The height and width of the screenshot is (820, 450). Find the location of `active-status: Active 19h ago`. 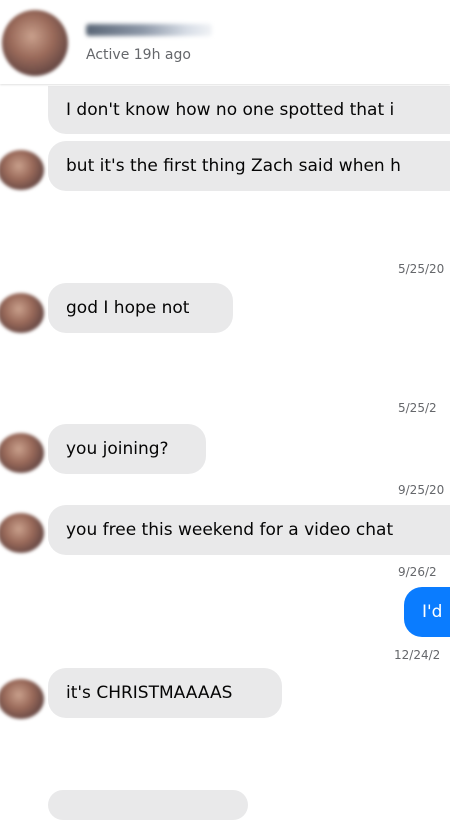

active-status: Active 19h ago is located at coordinates (138, 55).